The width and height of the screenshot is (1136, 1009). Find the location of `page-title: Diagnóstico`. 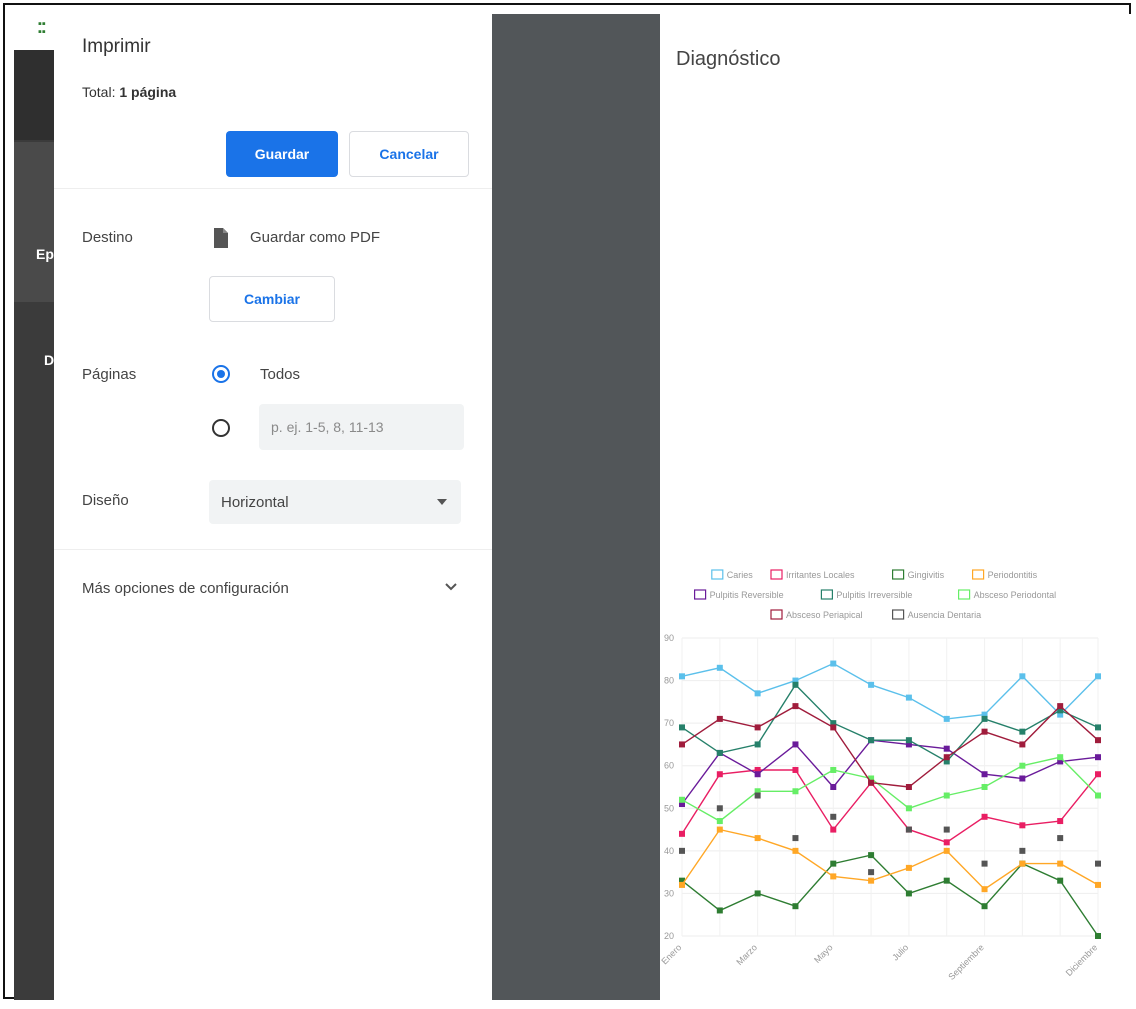

page-title: Diagnóstico is located at coordinates (728, 59).